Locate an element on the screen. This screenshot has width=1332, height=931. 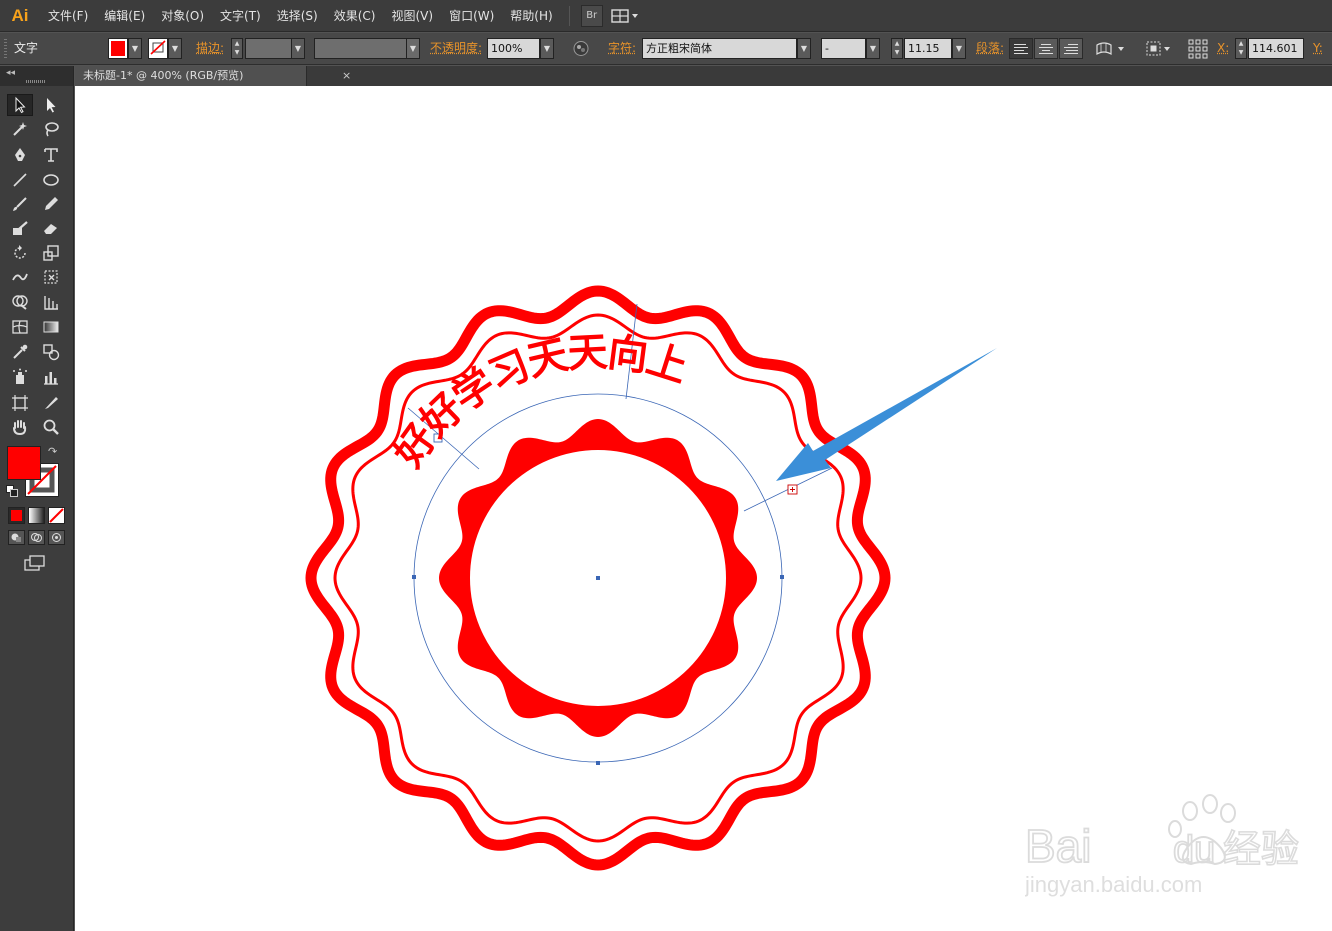
warp-tool is located at coordinates (20, 277).